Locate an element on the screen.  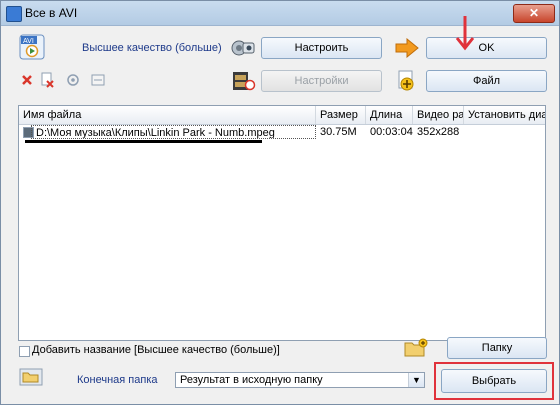
folder-button: Папку is located at coordinates (497, 348).